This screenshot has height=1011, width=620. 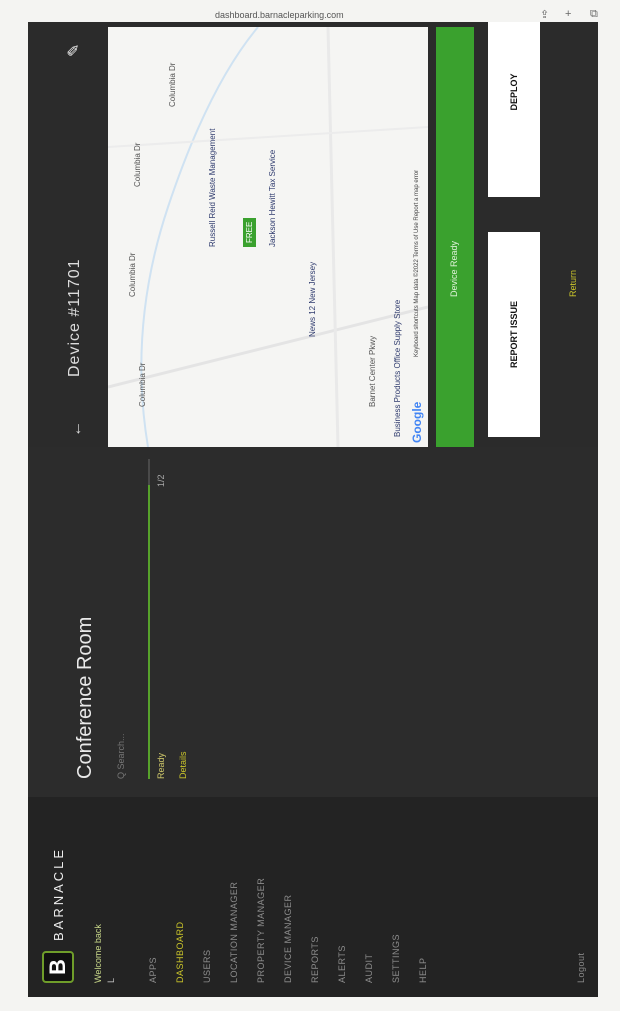 What do you see at coordinates (98, 953) in the screenshot?
I see `user-greeting: Welcome back` at bounding box center [98, 953].